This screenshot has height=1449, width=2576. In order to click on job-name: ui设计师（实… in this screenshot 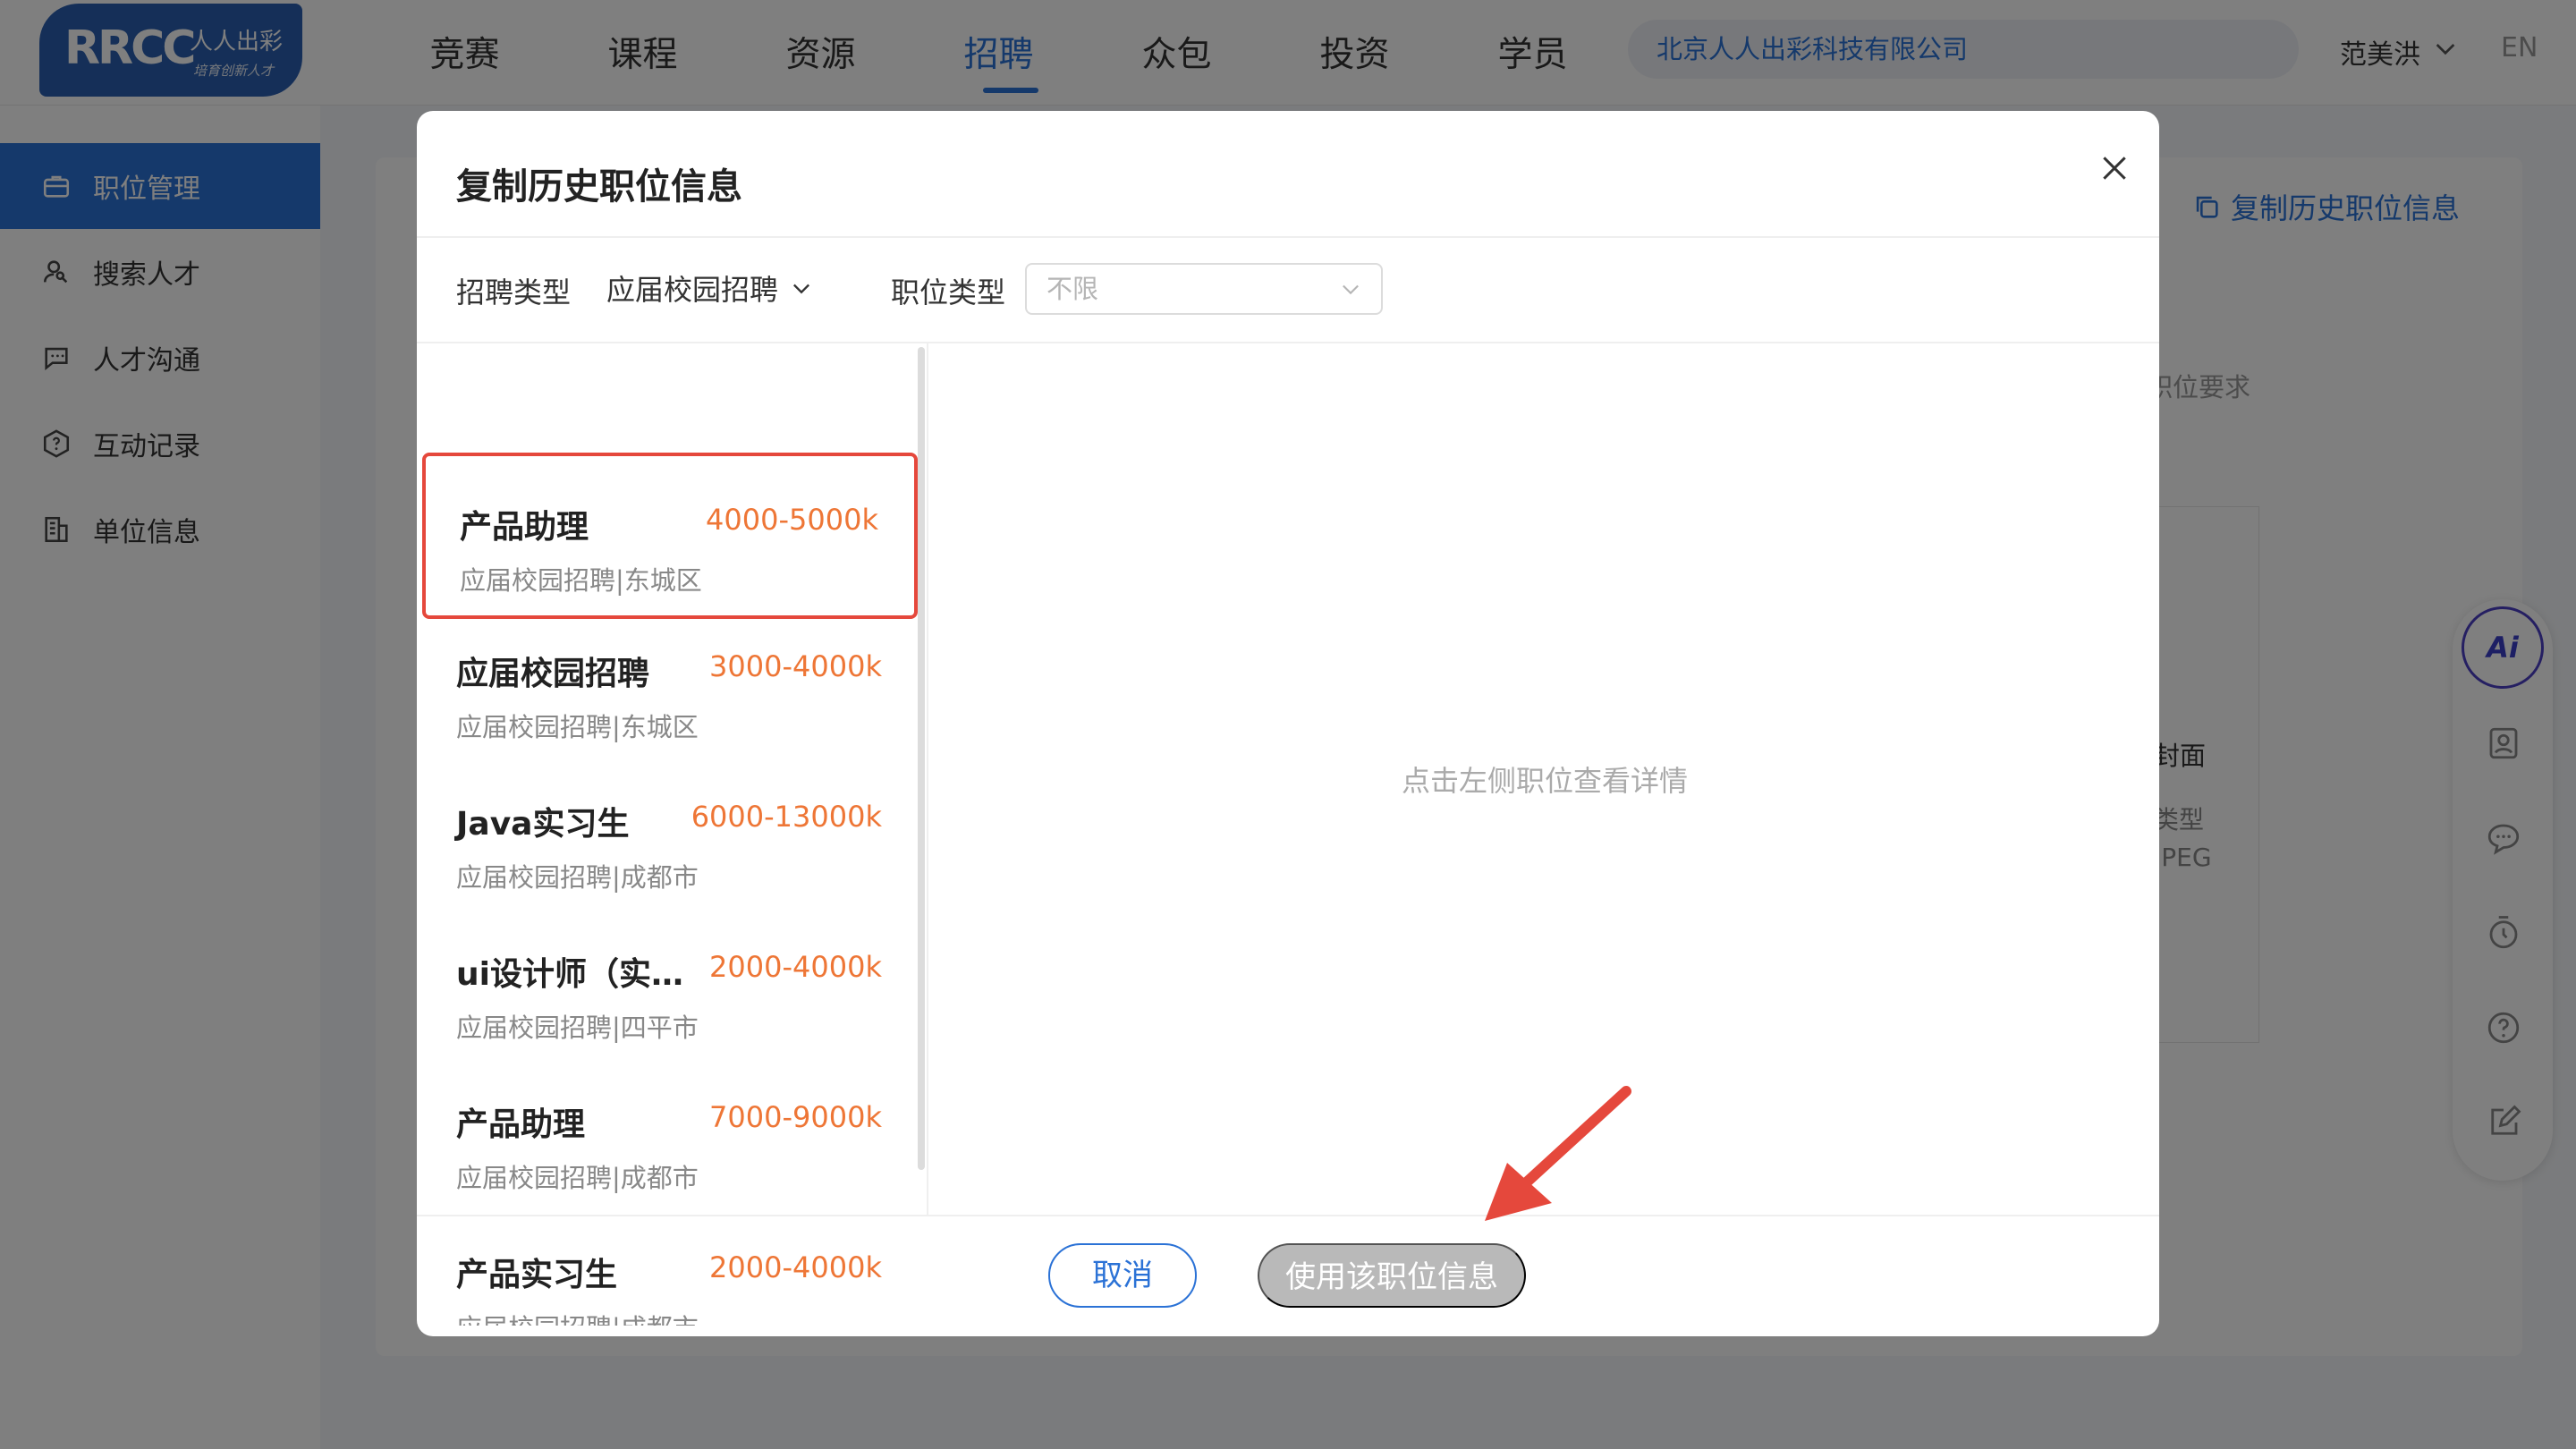, I will do `click(569, 974)`.